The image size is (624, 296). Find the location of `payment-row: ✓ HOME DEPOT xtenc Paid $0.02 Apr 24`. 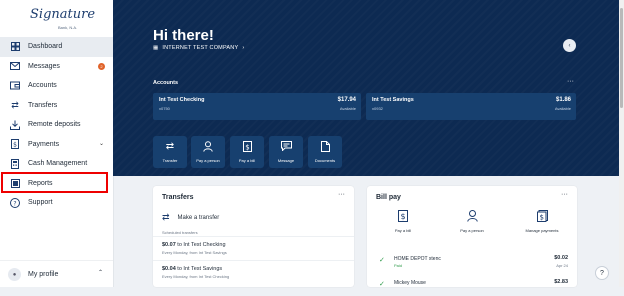

payment-row: ✓ HOME DEPOT xtenc Paid $0.02 Apr 24 is located at coordinates (472, 261).